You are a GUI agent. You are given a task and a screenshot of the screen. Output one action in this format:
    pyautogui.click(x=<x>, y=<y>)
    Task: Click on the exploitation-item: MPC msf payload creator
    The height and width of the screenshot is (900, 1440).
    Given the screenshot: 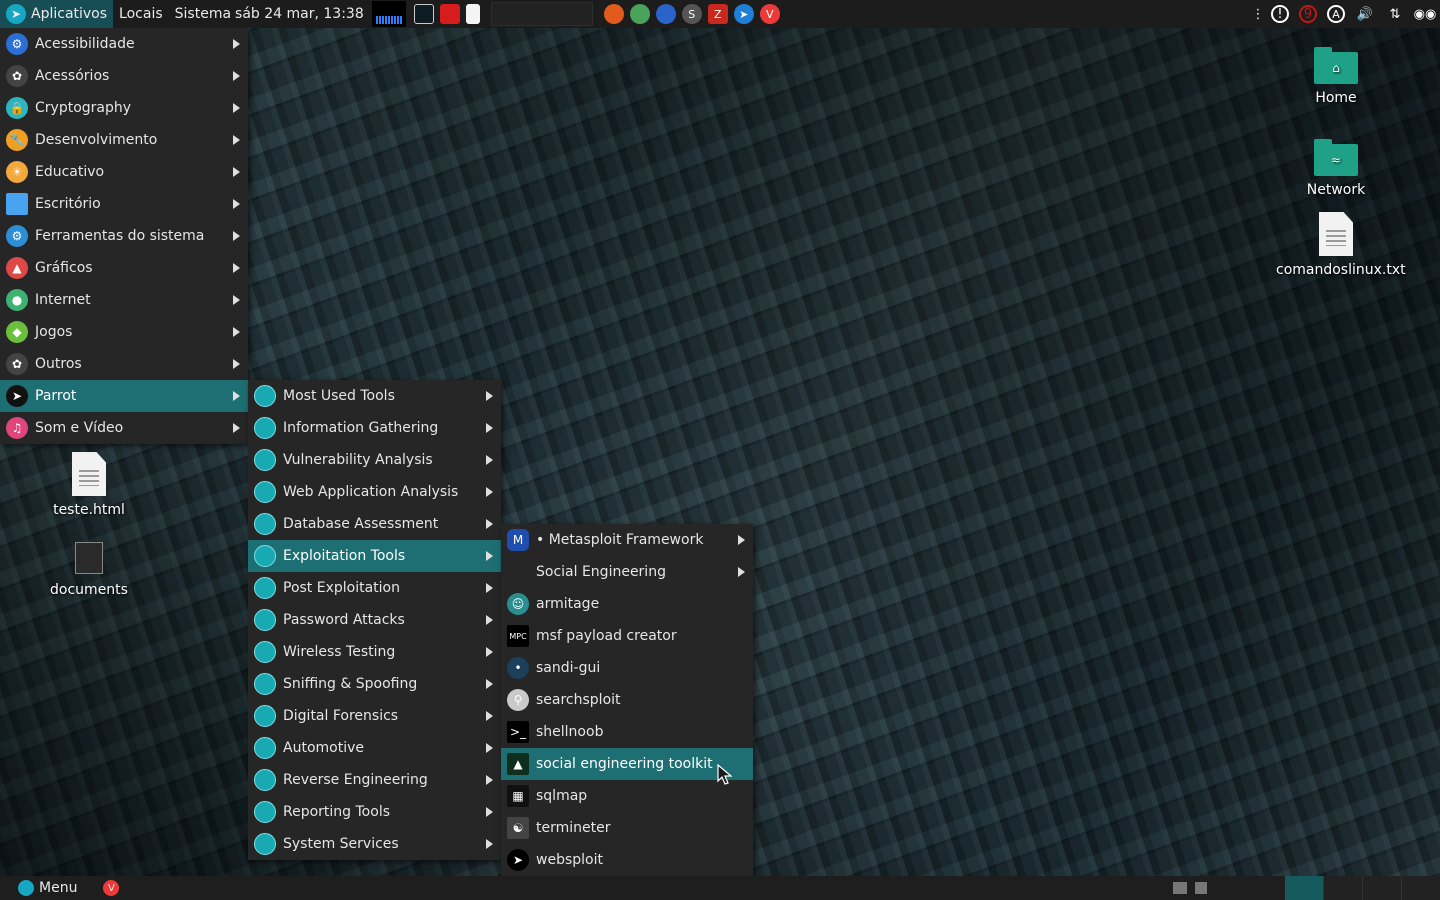 What is the action you would take?
    pyautogui.click(x=627, y=636)
    